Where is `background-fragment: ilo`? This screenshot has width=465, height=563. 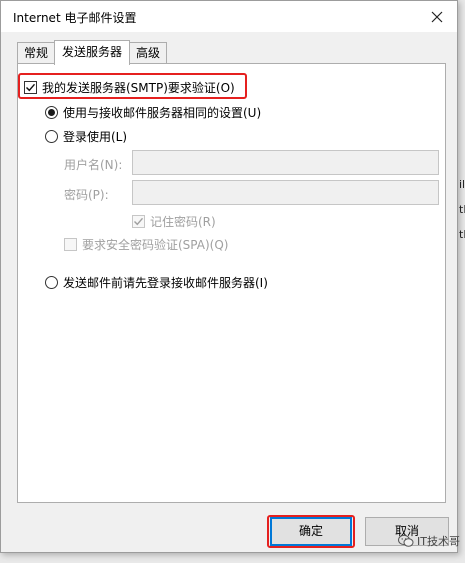 background-fragment: ilo is located at coordinates (462, 184).